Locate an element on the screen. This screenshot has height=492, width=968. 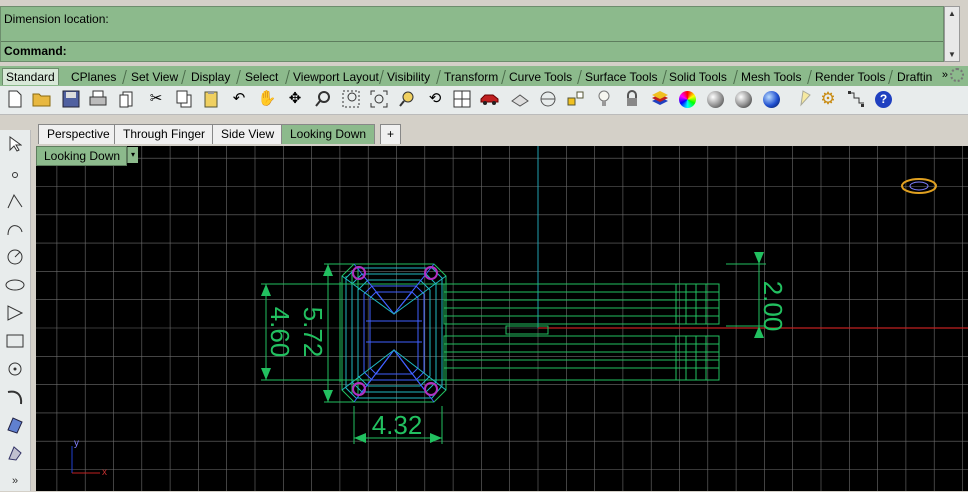
pan-icon: ✋ is located at coordinates (267, 99).